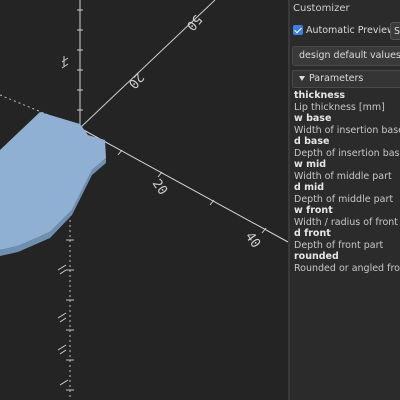  What do you see at coordinates (298, 30) in the screenshot?
I see `automatic-preview-checkbox` at bounding box center [298, 30].